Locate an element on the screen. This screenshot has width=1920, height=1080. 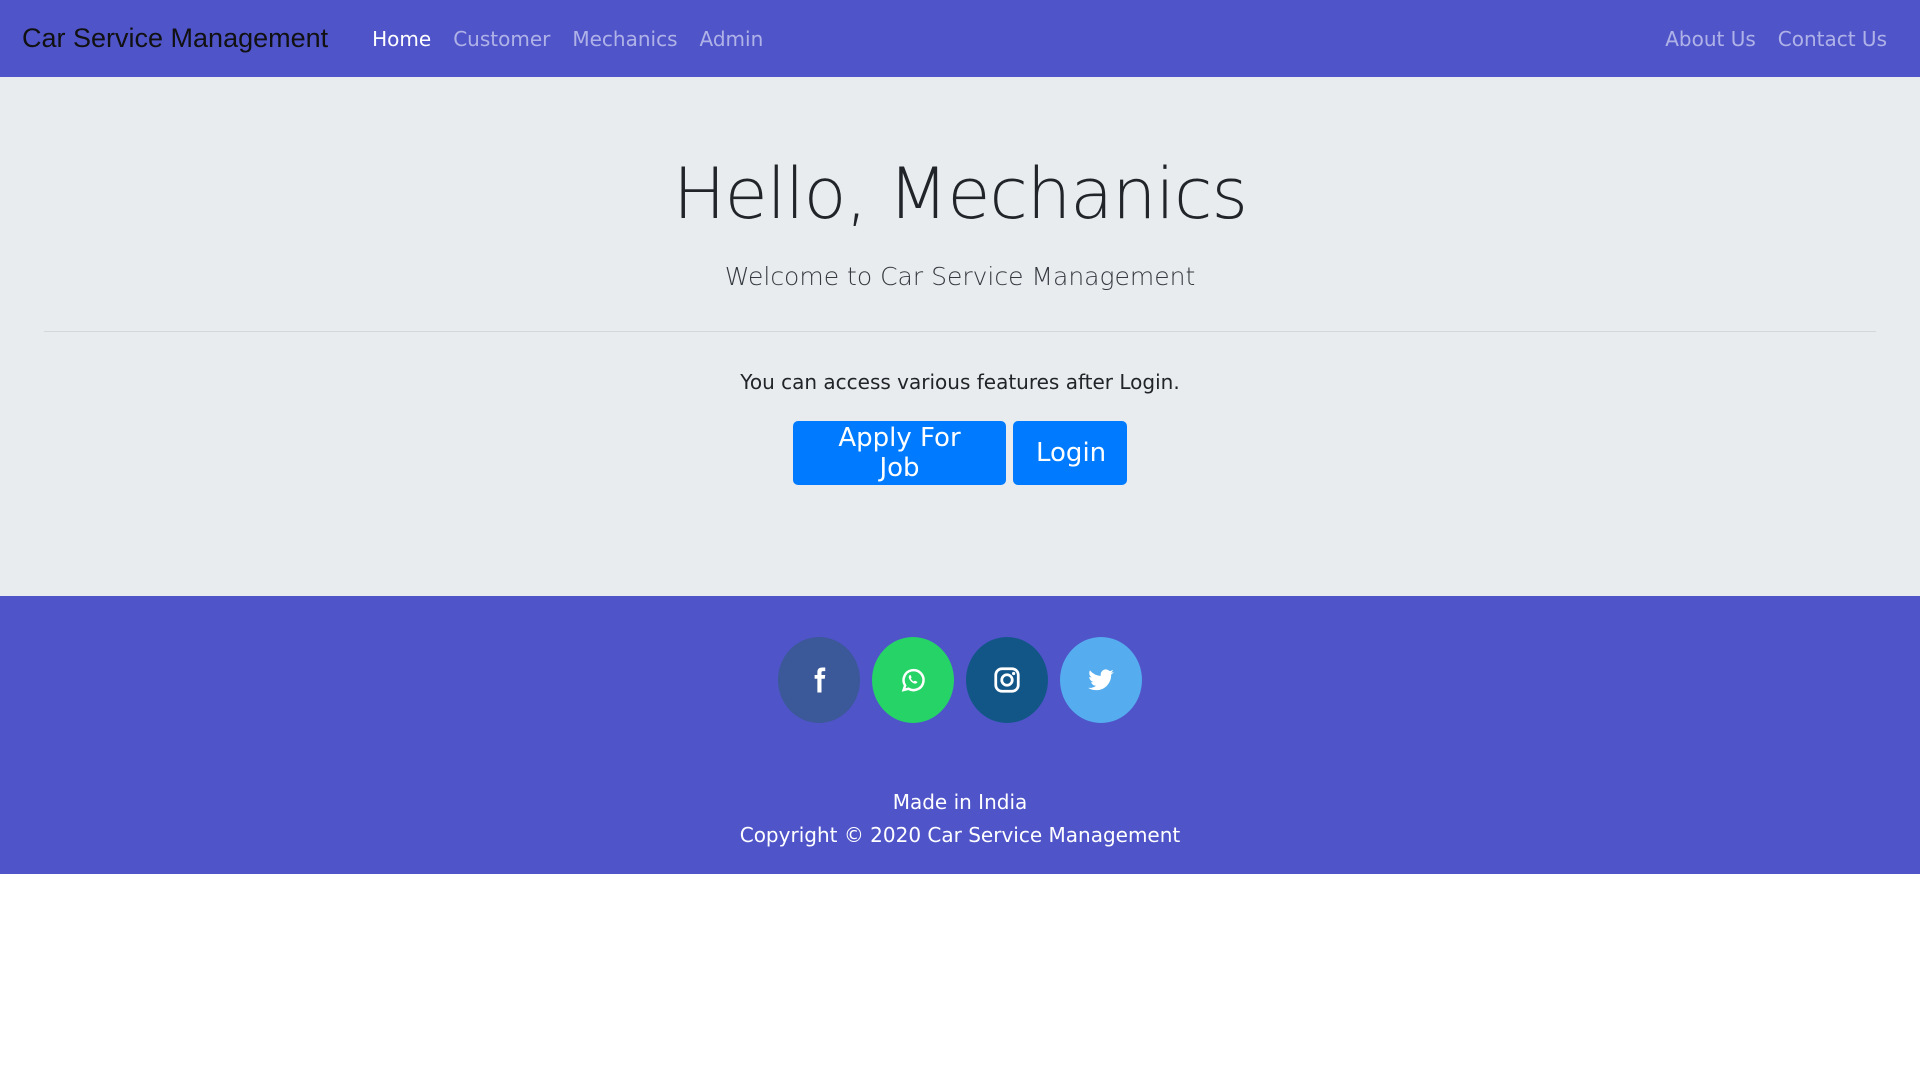
copyright-text: Copyright © 2020 Car Service Management is located at coordinates (960, 835).